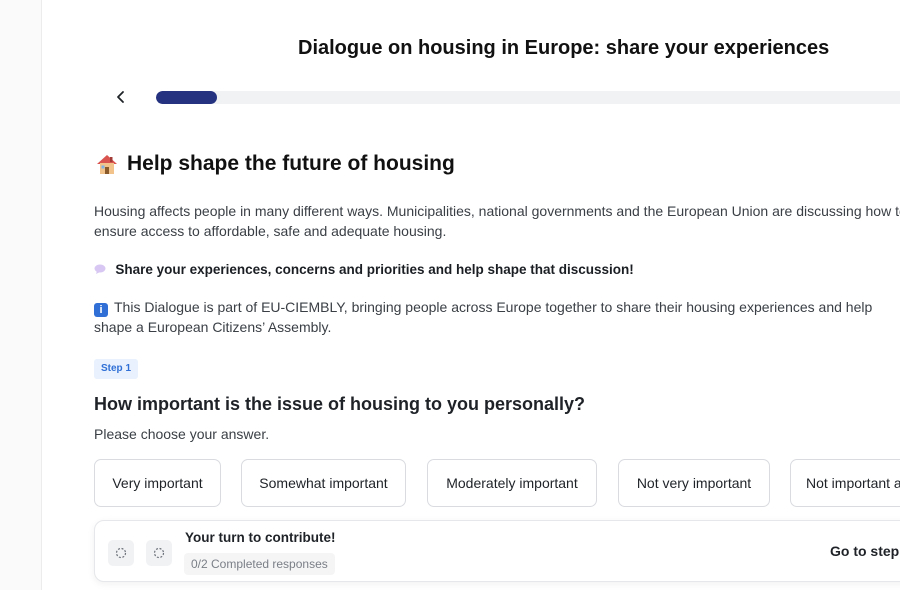 The image size is (900, 590). What do you see at coordinates (845, 483) in the screenshot?
I see `option-not-important-at-all: Not important at all` at bounding box center [845, 483].